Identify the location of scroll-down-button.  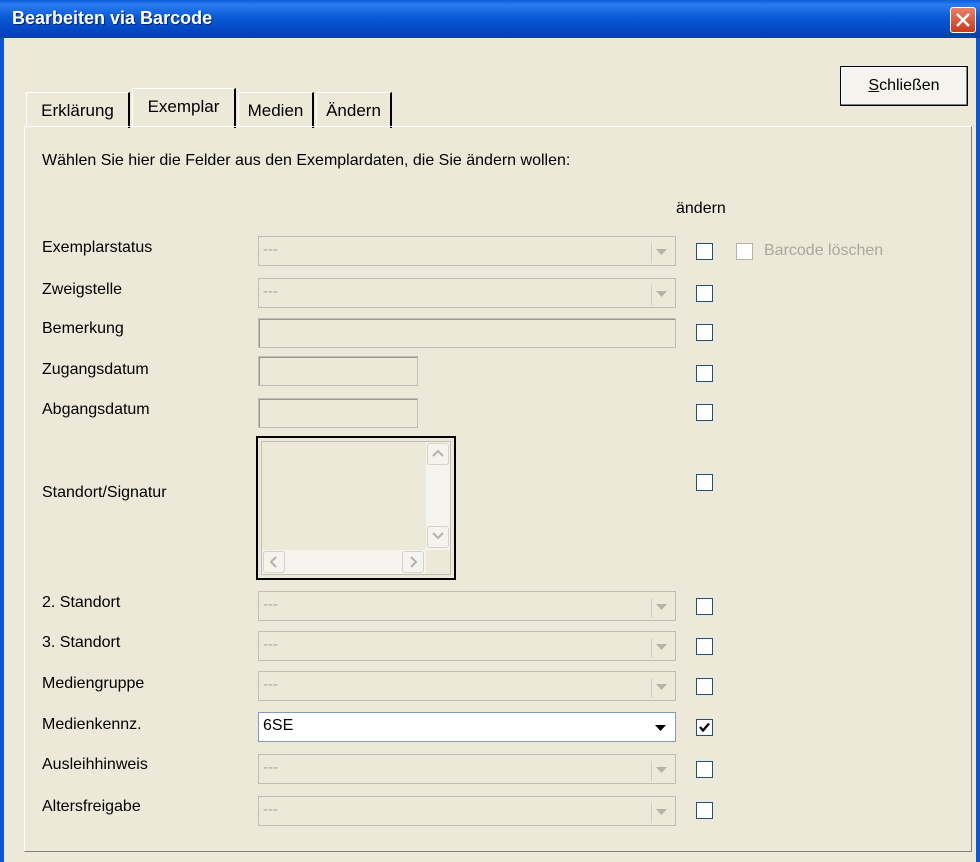
(438, 537).